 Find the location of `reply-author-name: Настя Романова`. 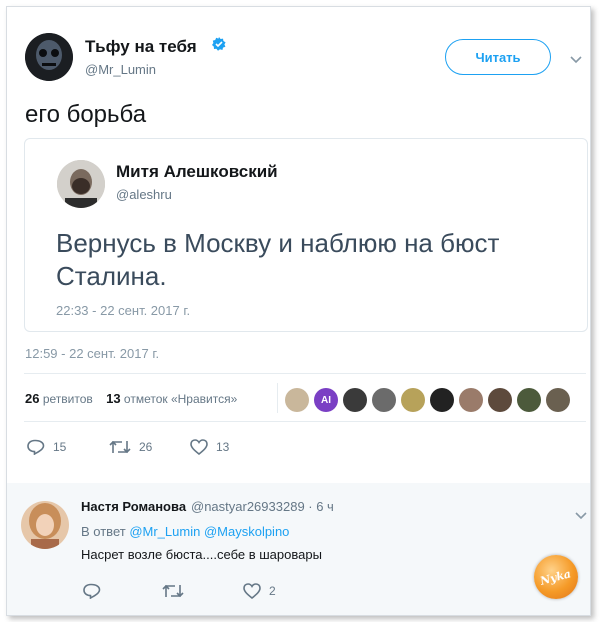

reply-author-name: Настя Романова is located at coordinates (133, 506).